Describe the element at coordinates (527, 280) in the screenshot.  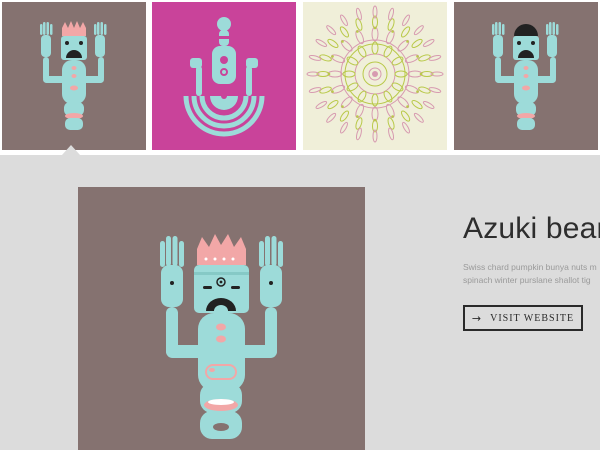
I see `description-line: spinach winter purslane shallot tig` at that location.